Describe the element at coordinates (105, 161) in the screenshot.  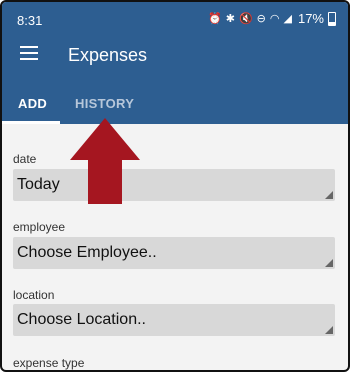
I see `up-arrow-annotation` at that location.